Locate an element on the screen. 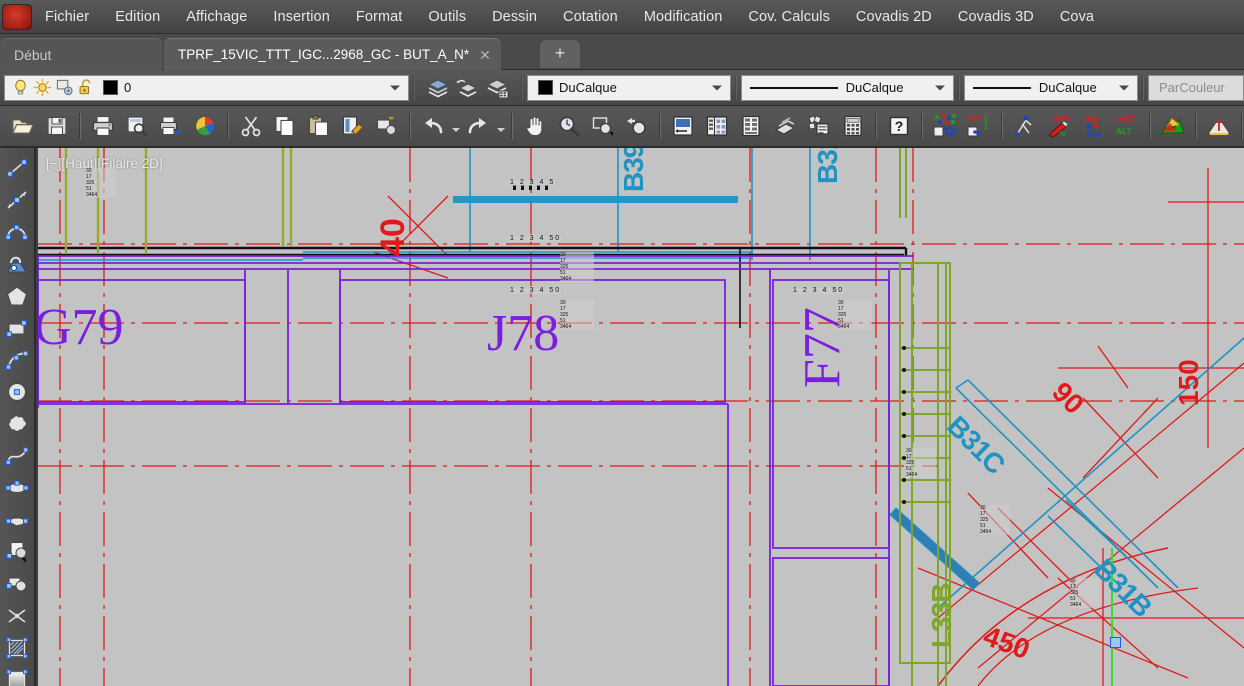 The width and height of the screenshot is (1244, 686). make-block-icon is located at coordinates (17, 583).